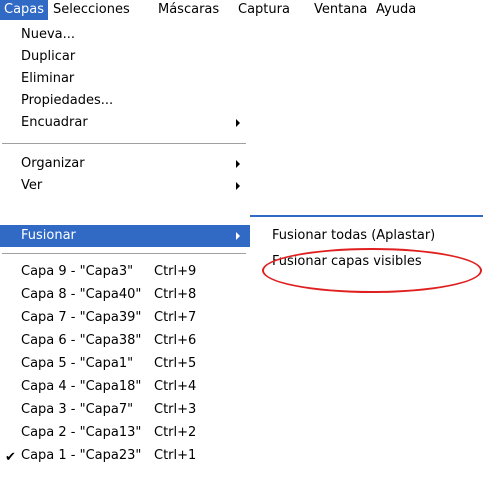 This screenshot has height=484, width=483. Describe the element at coordinates (125, 57) in the screenshot. I see `menu-item-duplicar: Duplicar` at that location.